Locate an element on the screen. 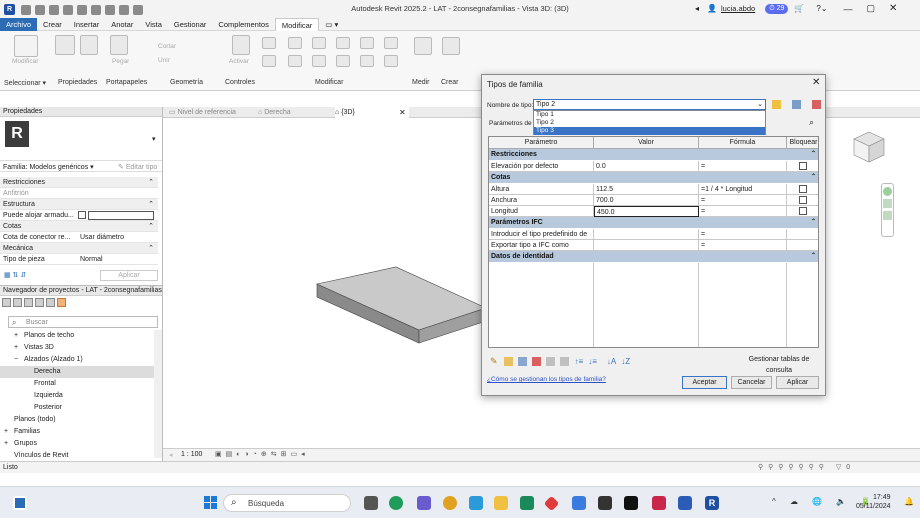 This screenshot has height=518, width=920. sort-desc-icon: ↓Z is located at coordinates (625, 361).